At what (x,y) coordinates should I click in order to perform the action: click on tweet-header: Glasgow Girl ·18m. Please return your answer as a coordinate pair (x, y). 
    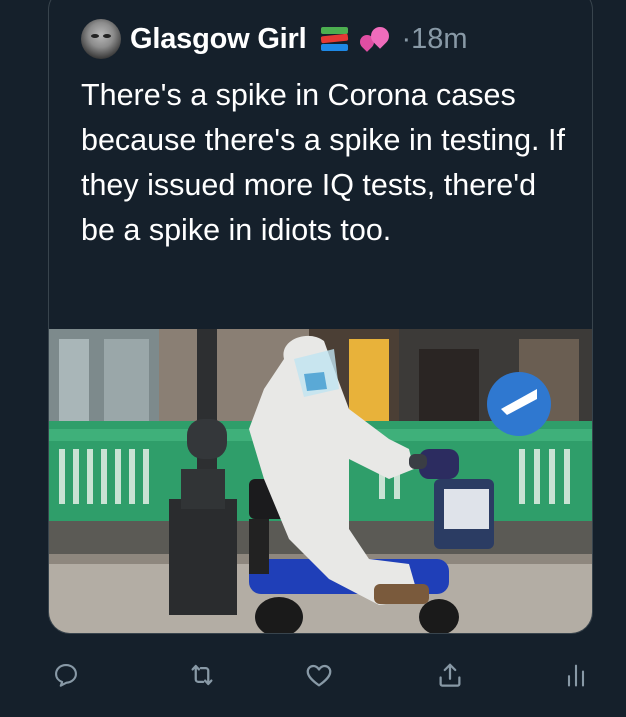
    Looking at the image, I should click on (274, 39).